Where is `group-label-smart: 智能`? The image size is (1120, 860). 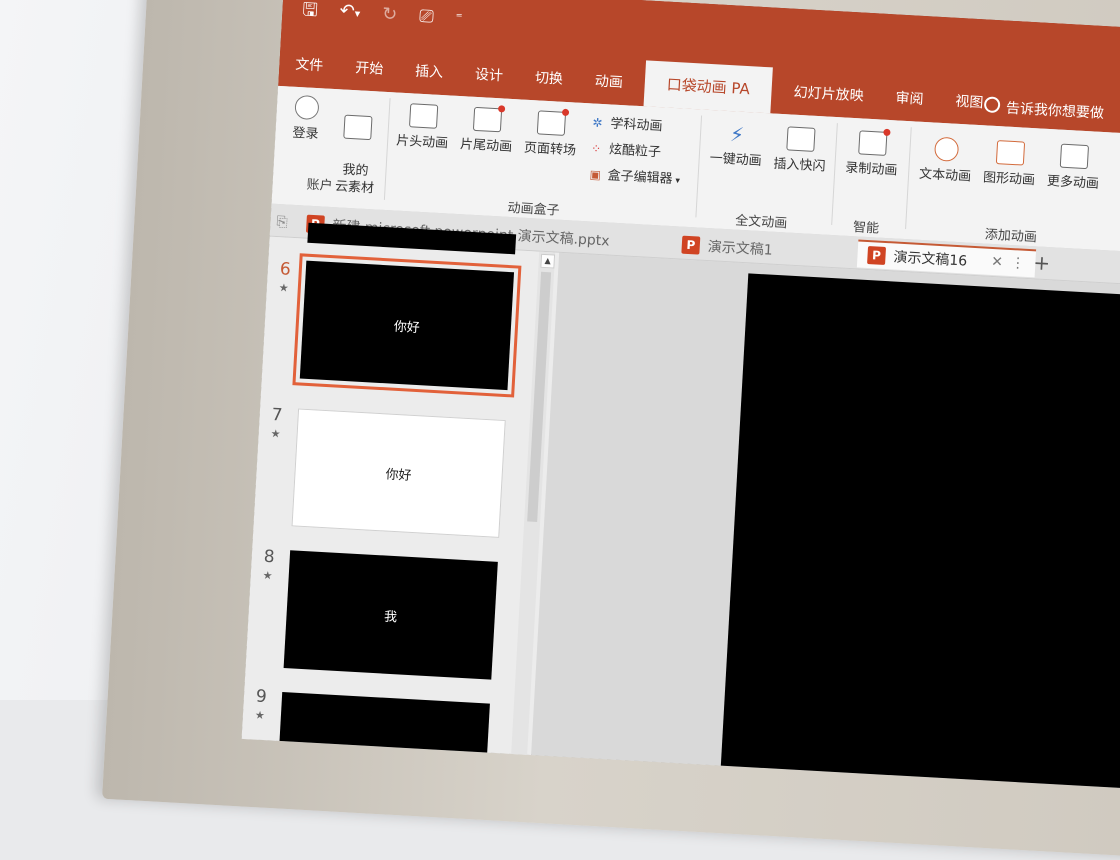
group-label-smart: 智能 is located at coordinates (866, 228).